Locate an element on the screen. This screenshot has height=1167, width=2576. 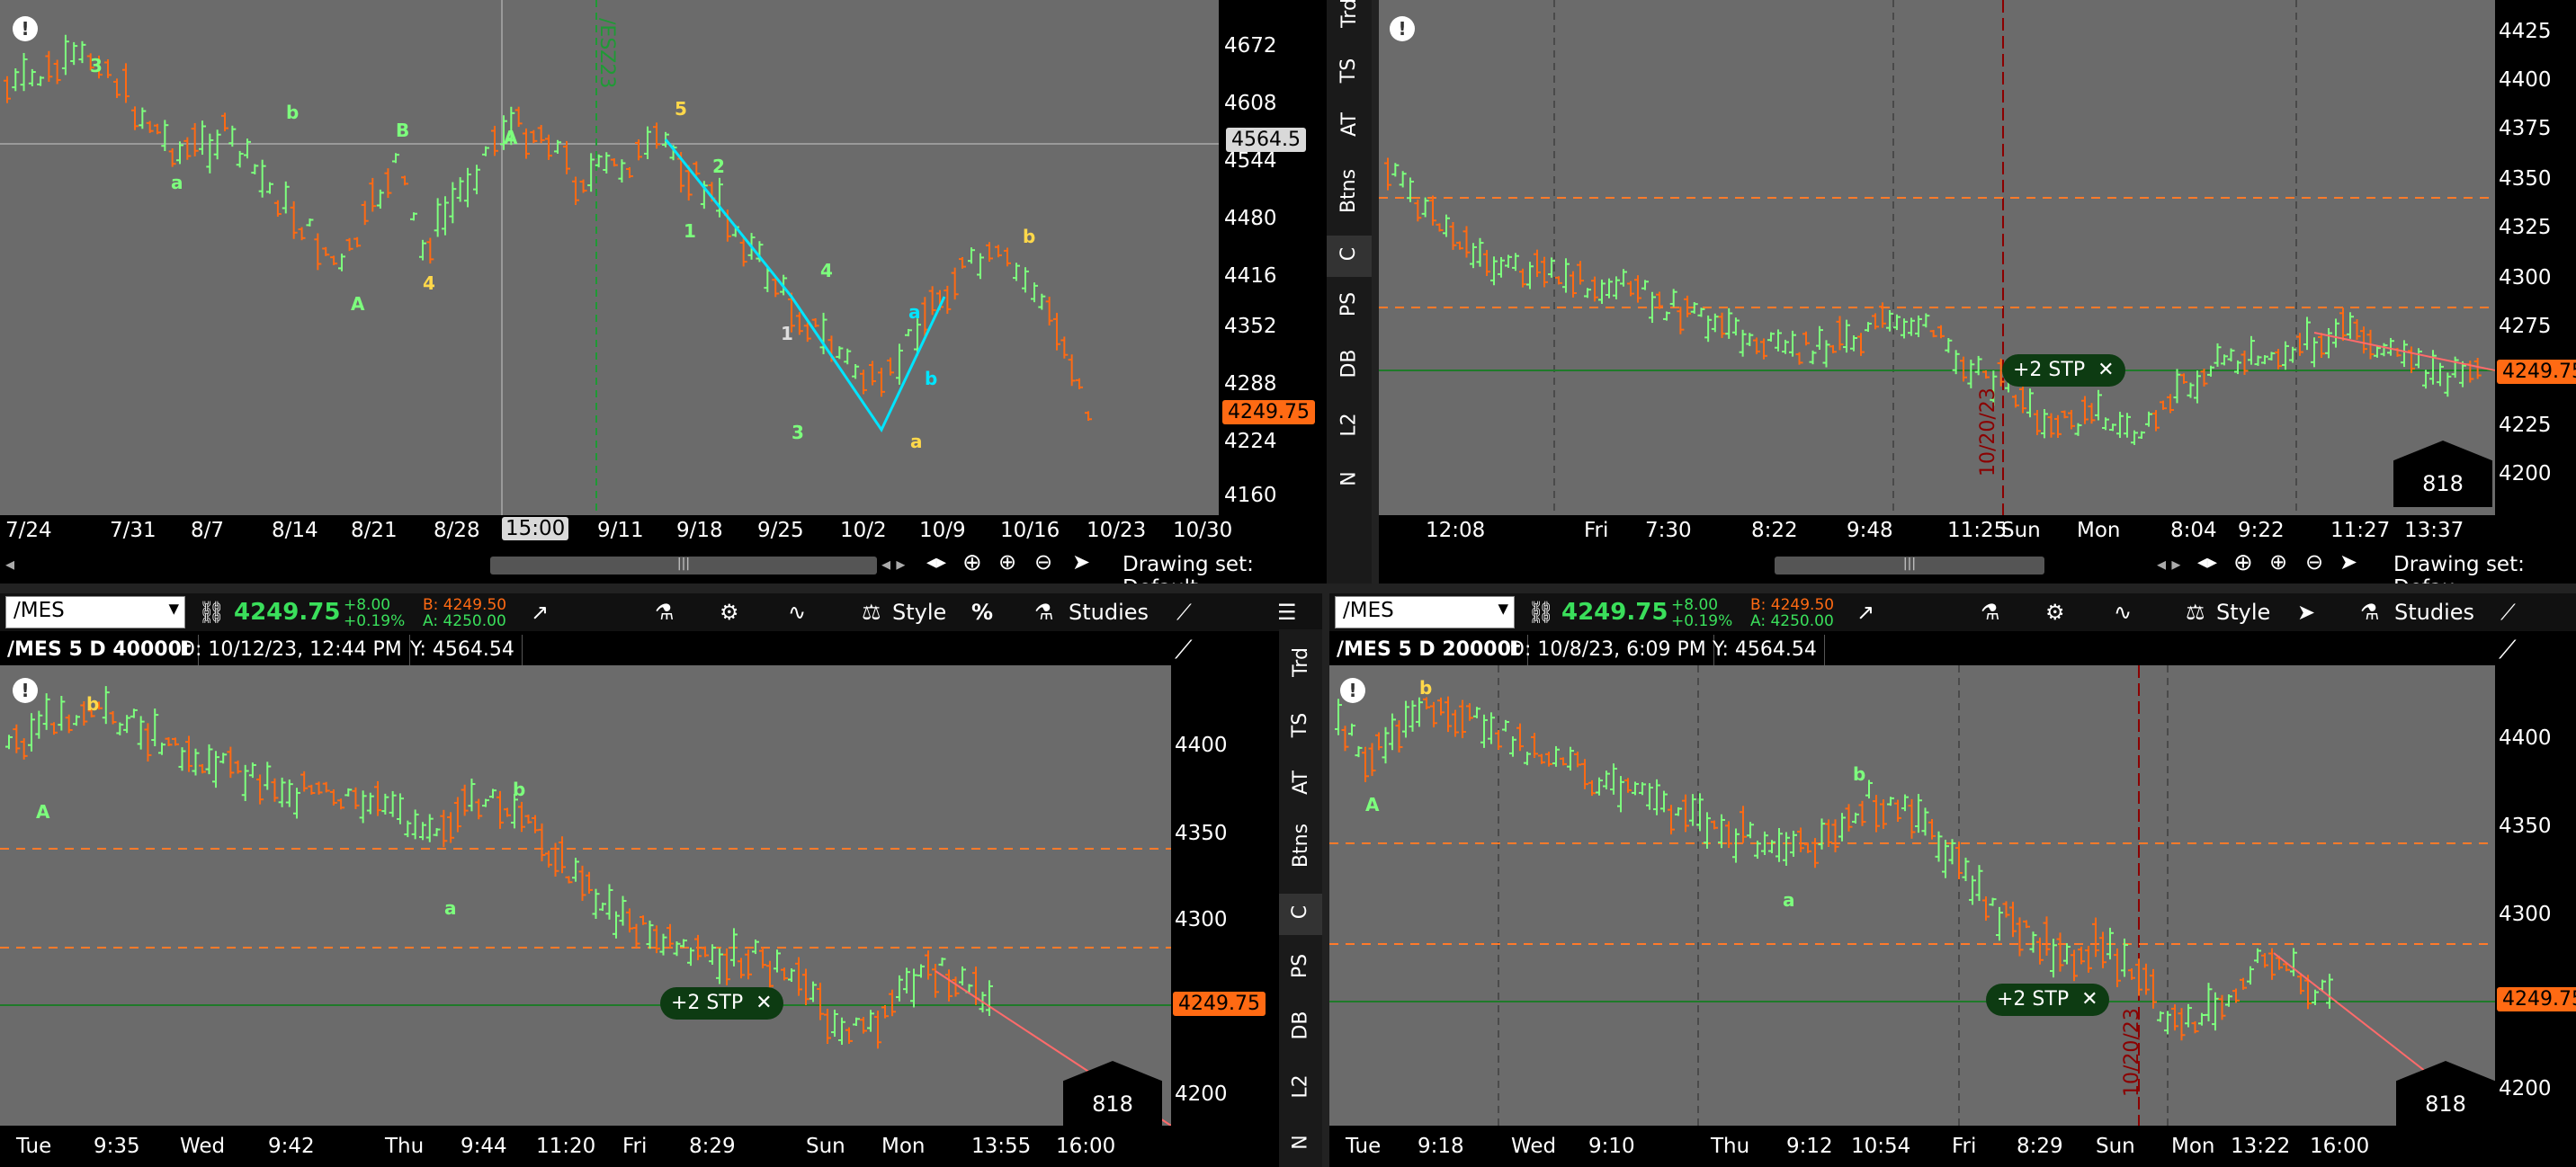
scroll-left-icon: ◂ is located at coordinates (9, 564).